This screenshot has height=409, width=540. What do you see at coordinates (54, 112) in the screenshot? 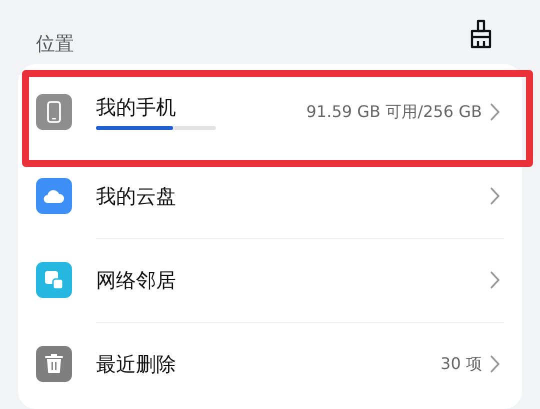
I see `phone-icon` at bounding box center [54, 112].